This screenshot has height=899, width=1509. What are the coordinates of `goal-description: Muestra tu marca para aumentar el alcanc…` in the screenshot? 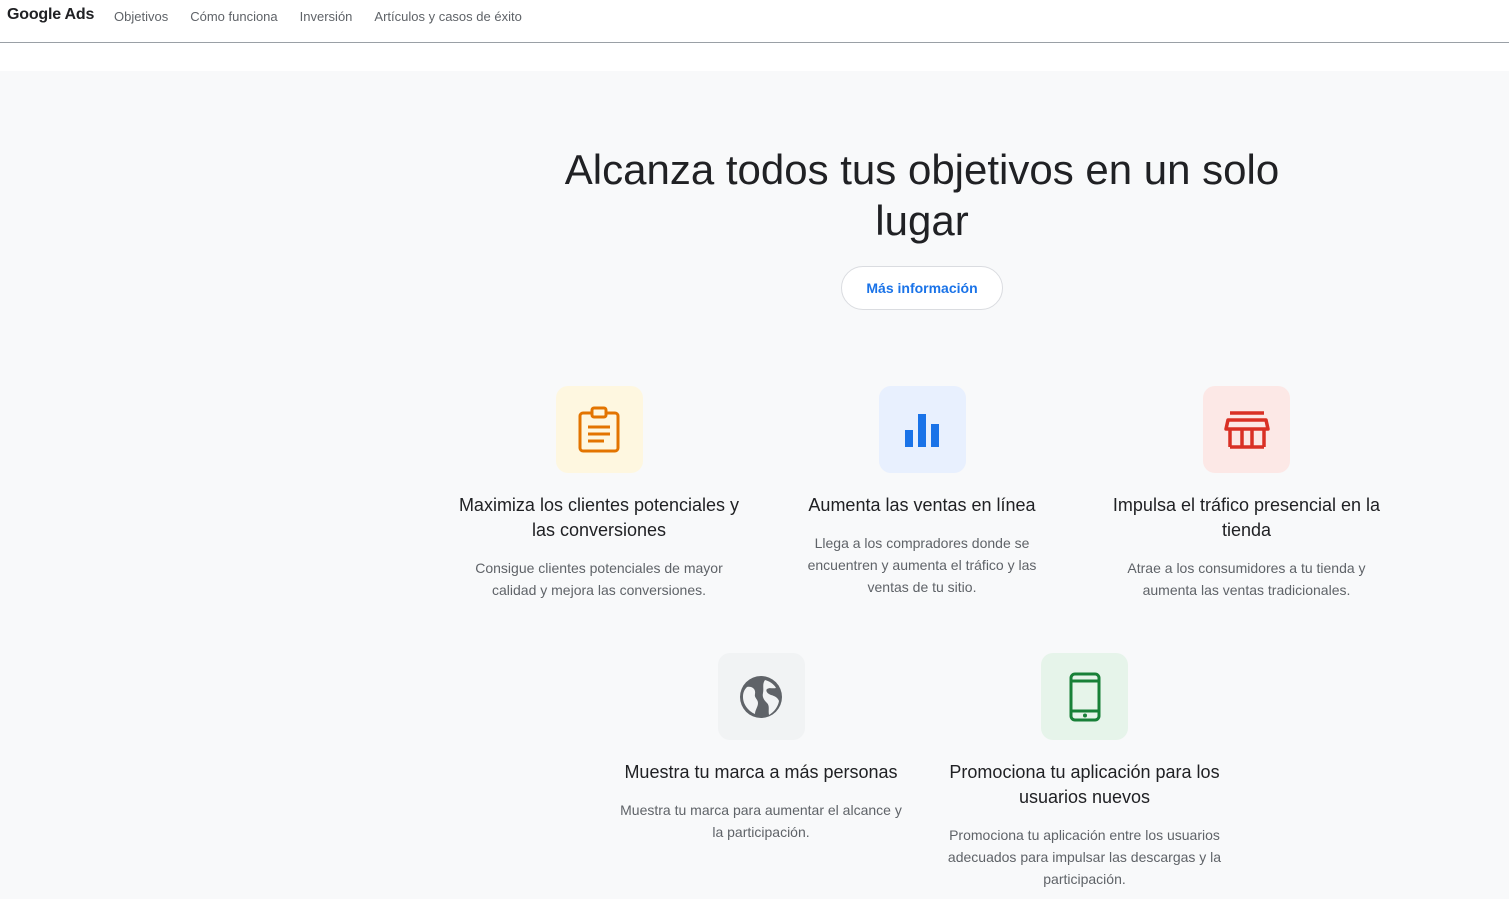 It's located at (761, 821).